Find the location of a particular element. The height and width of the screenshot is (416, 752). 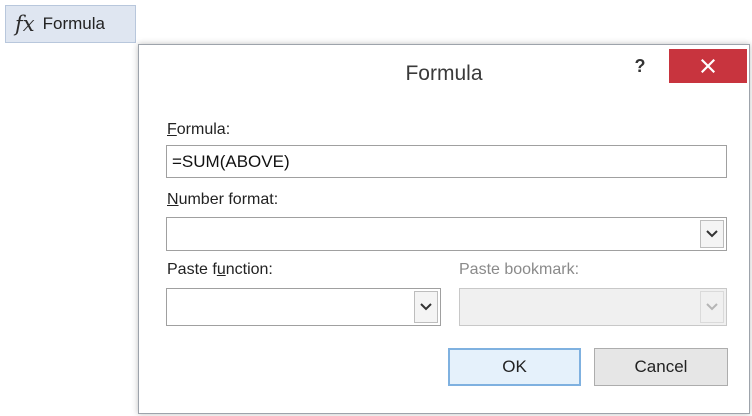

ribbon-formula-button: fx Formula is located at coordinates (70, 24).